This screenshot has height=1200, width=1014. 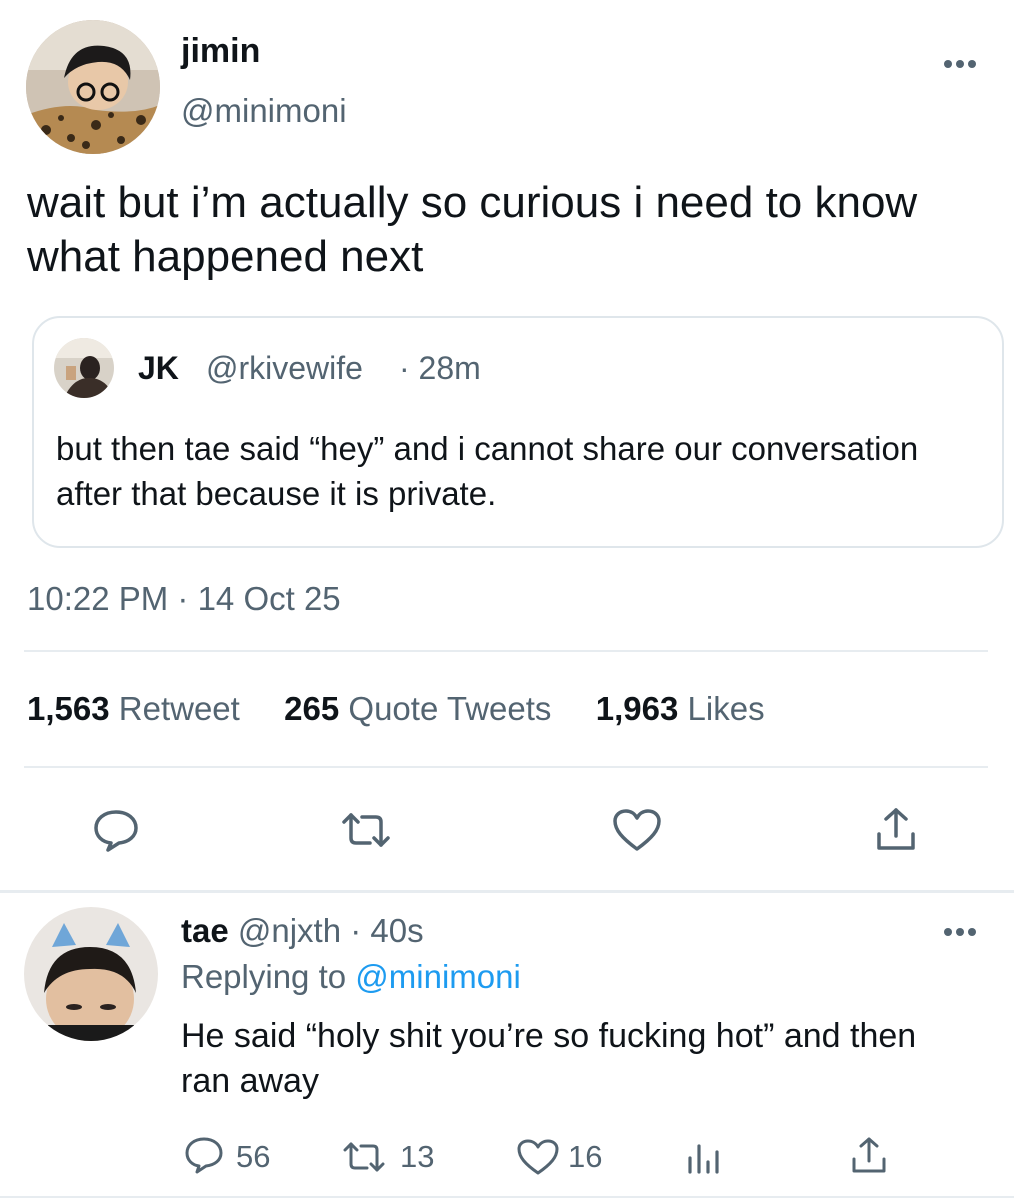 What do you see at coordinates (364, 1157) in the screenshot?
I see `reply-retweet-icon` at bounding box center [364, 1157].